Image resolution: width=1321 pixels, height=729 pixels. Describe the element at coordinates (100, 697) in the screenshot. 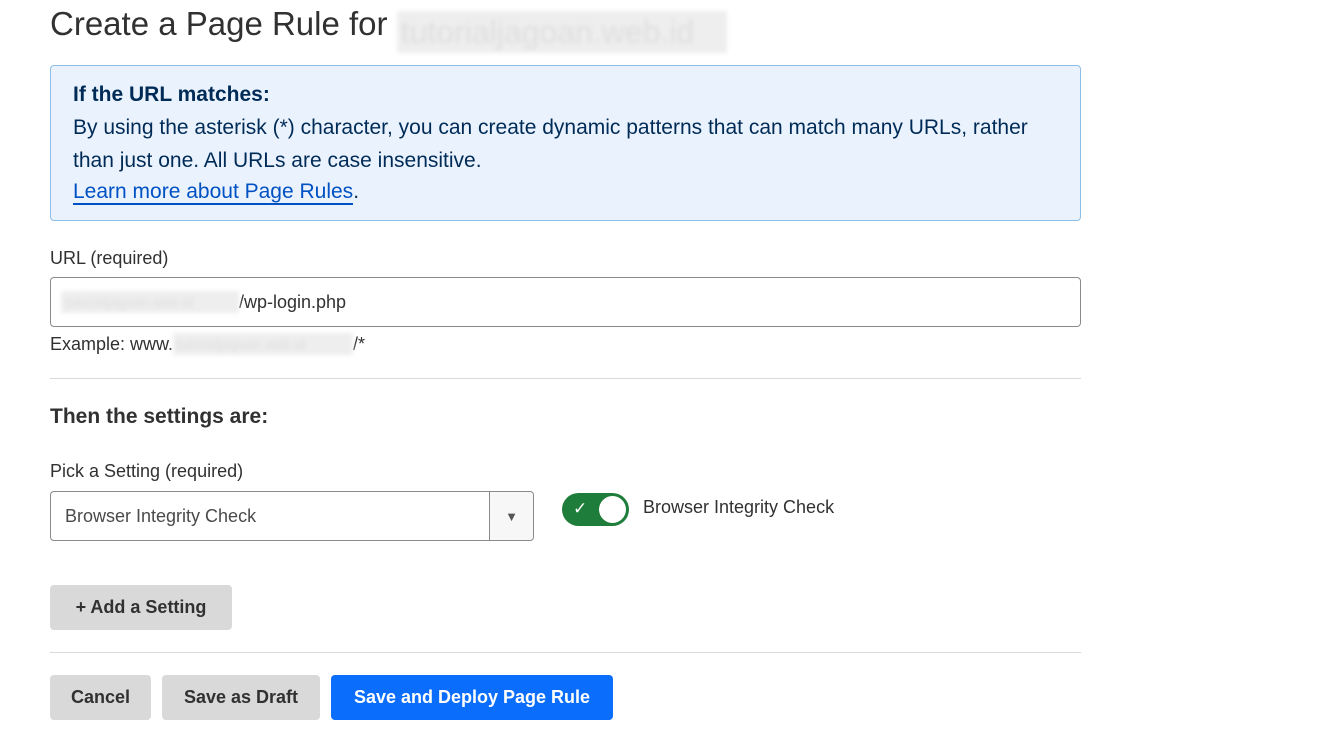

I see `cancel-button: Cancel` at that location.